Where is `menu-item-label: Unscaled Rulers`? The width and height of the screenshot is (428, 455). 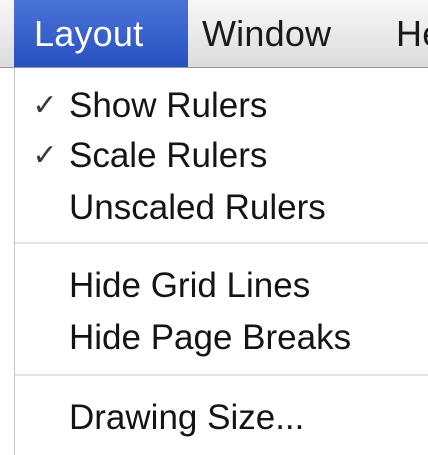 menu-item-label: Unscaled Rulers is located at coordinates (197, 207).